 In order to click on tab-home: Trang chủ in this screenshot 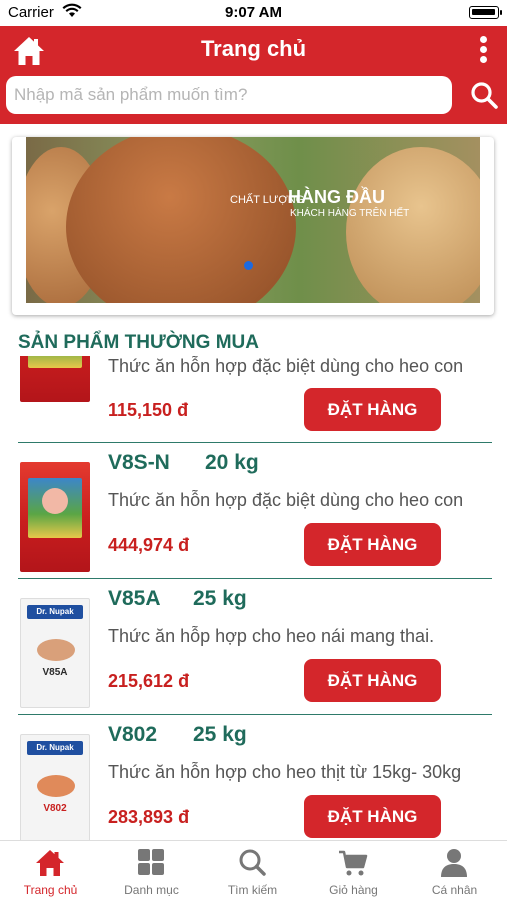, I will do `click(50, 871)`.